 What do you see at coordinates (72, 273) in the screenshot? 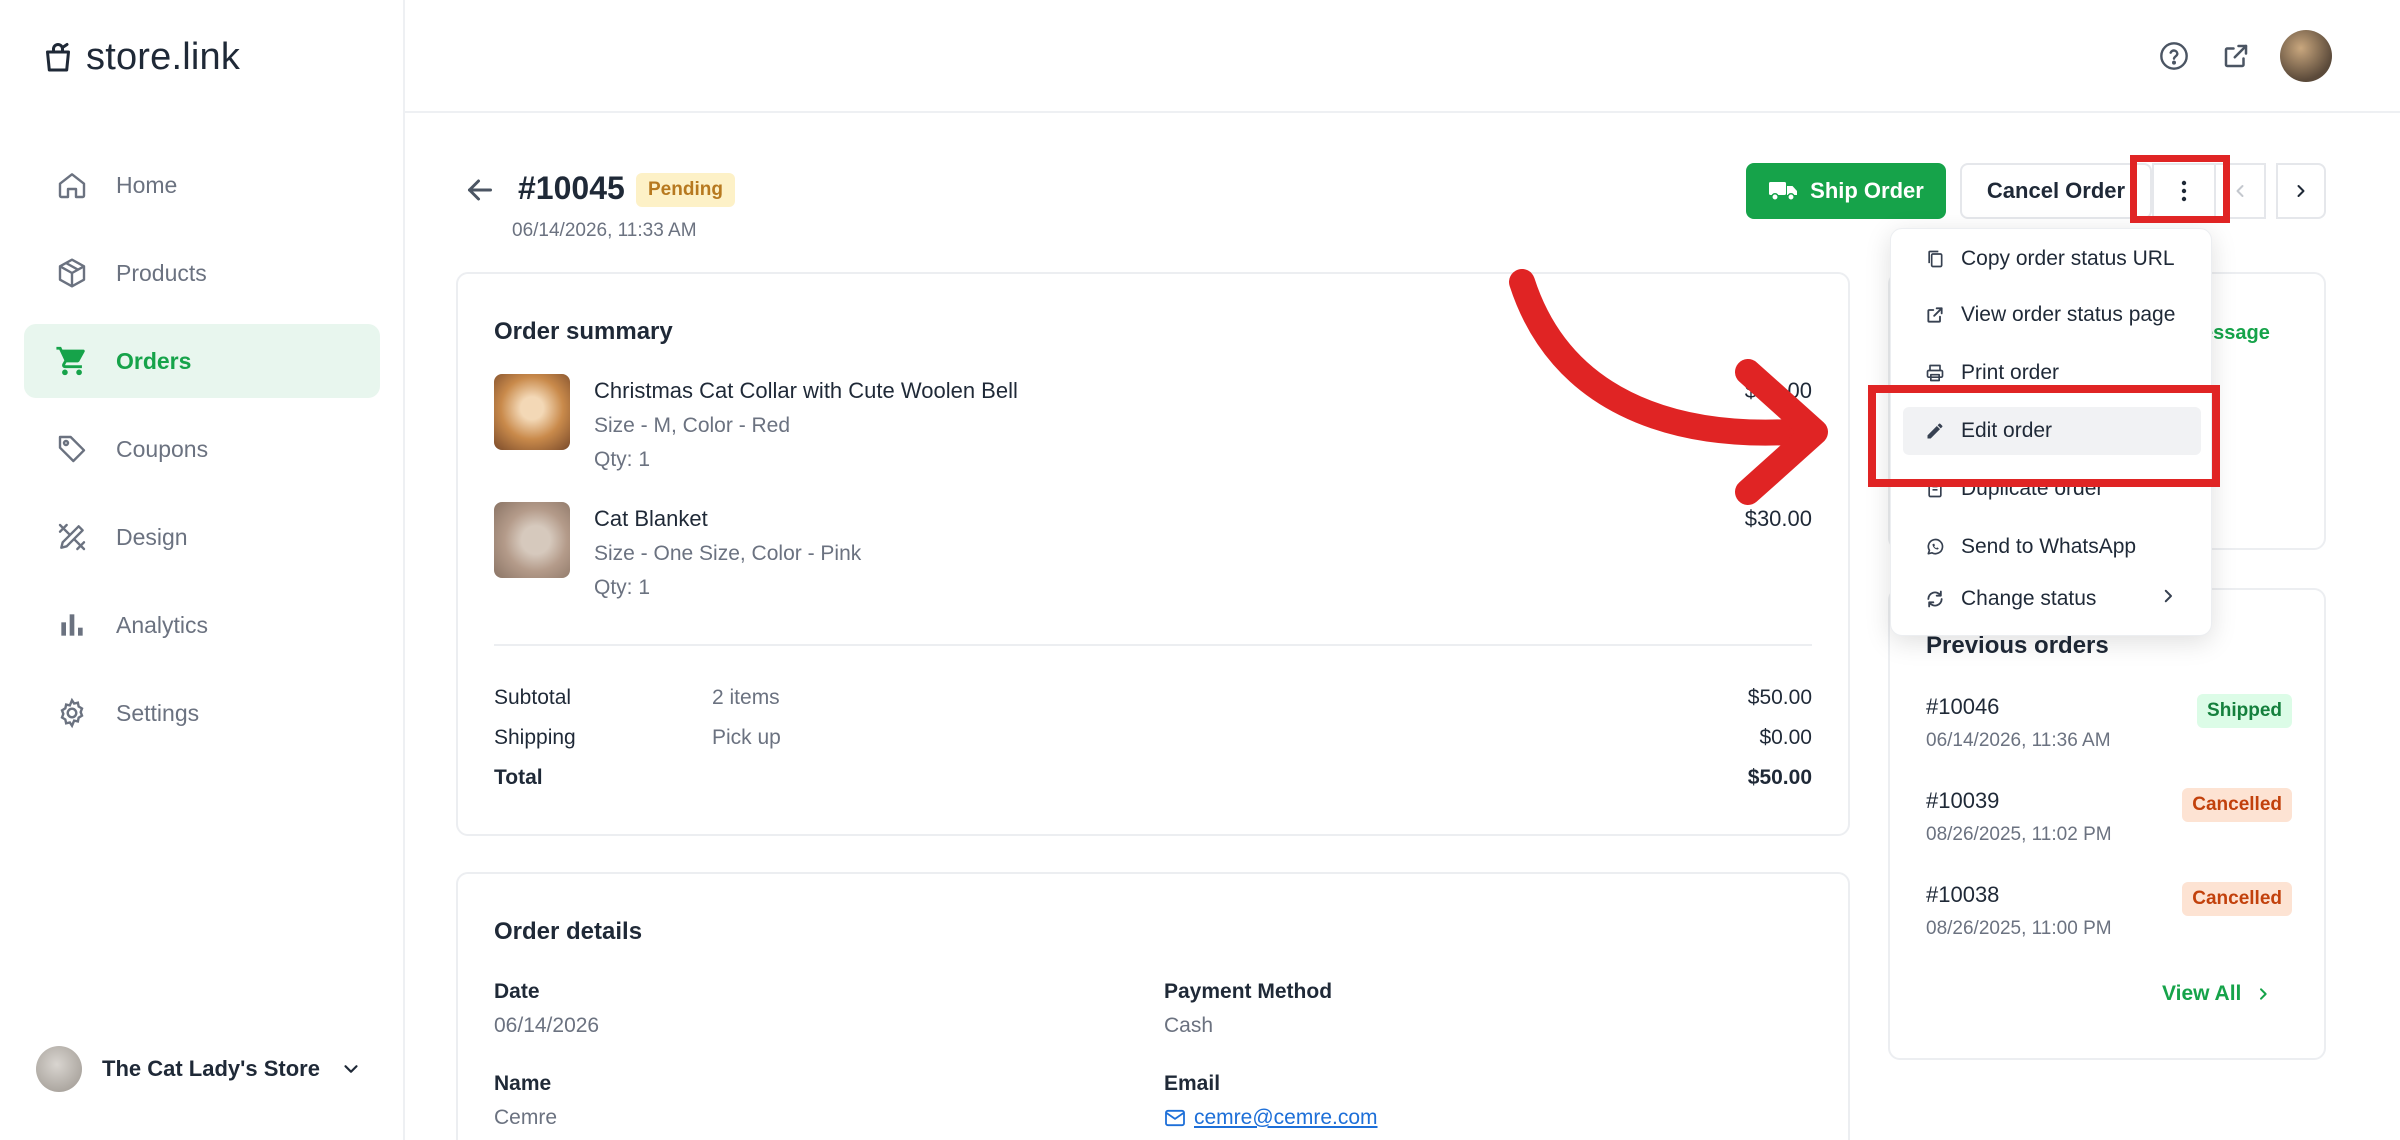
I see `box-icon` at bounding box center [72, 273].